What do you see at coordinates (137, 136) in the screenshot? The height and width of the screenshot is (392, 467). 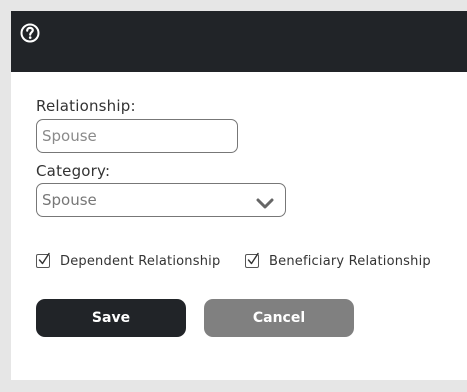 I see `relationship-input` at bounding box center [137, 136].